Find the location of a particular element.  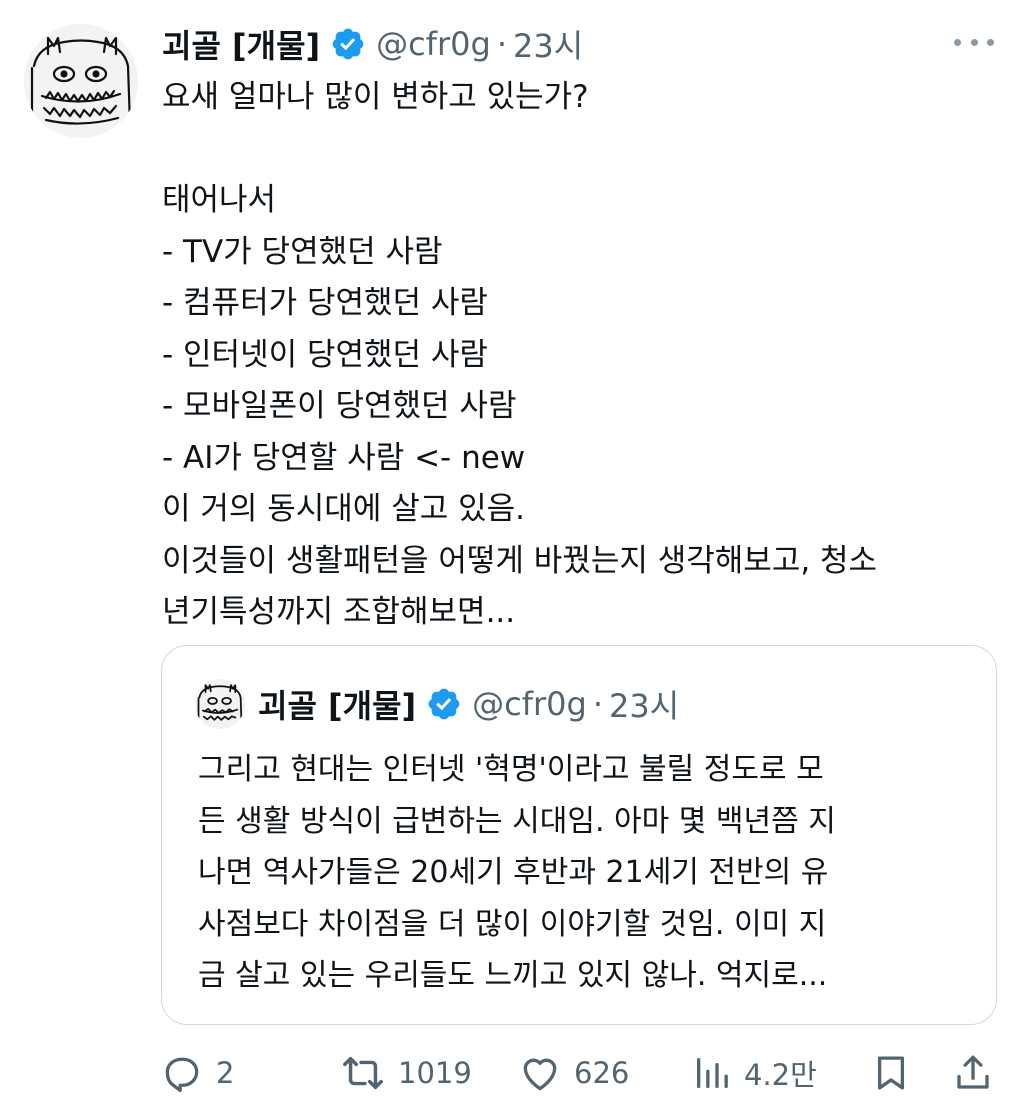

author-name: 괴골 [개물] is located at coordinates (241, 44).